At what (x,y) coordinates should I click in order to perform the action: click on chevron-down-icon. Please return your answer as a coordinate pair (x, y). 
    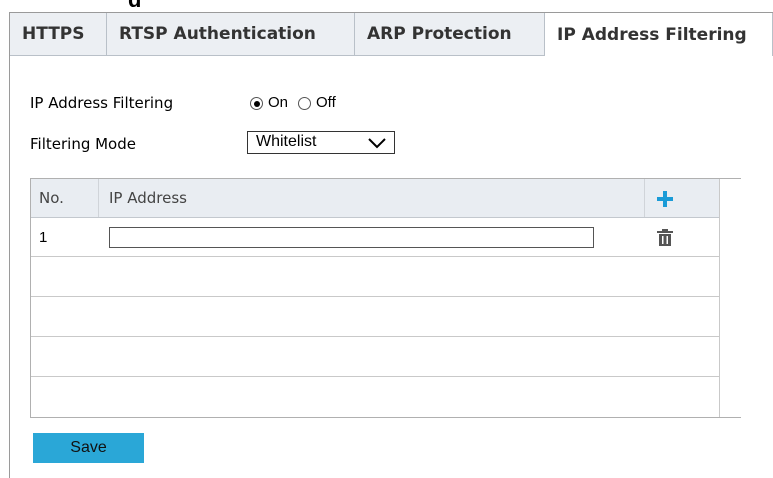
    Looking at the image, I should click on (377, 143).